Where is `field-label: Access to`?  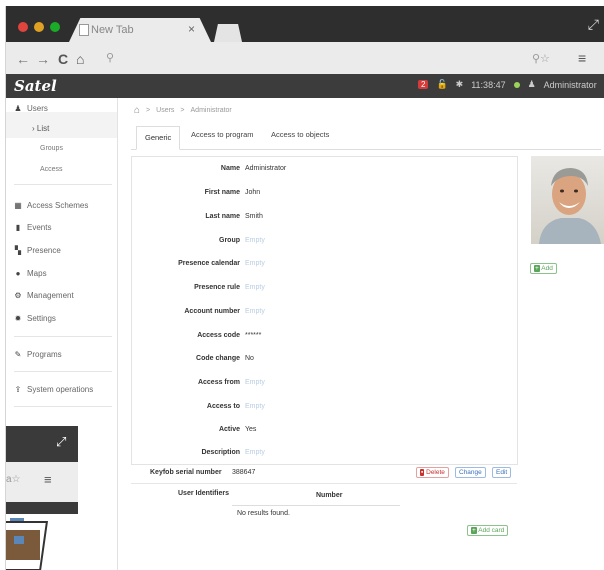
field-label: Access to is located at coordinates (223, 406).